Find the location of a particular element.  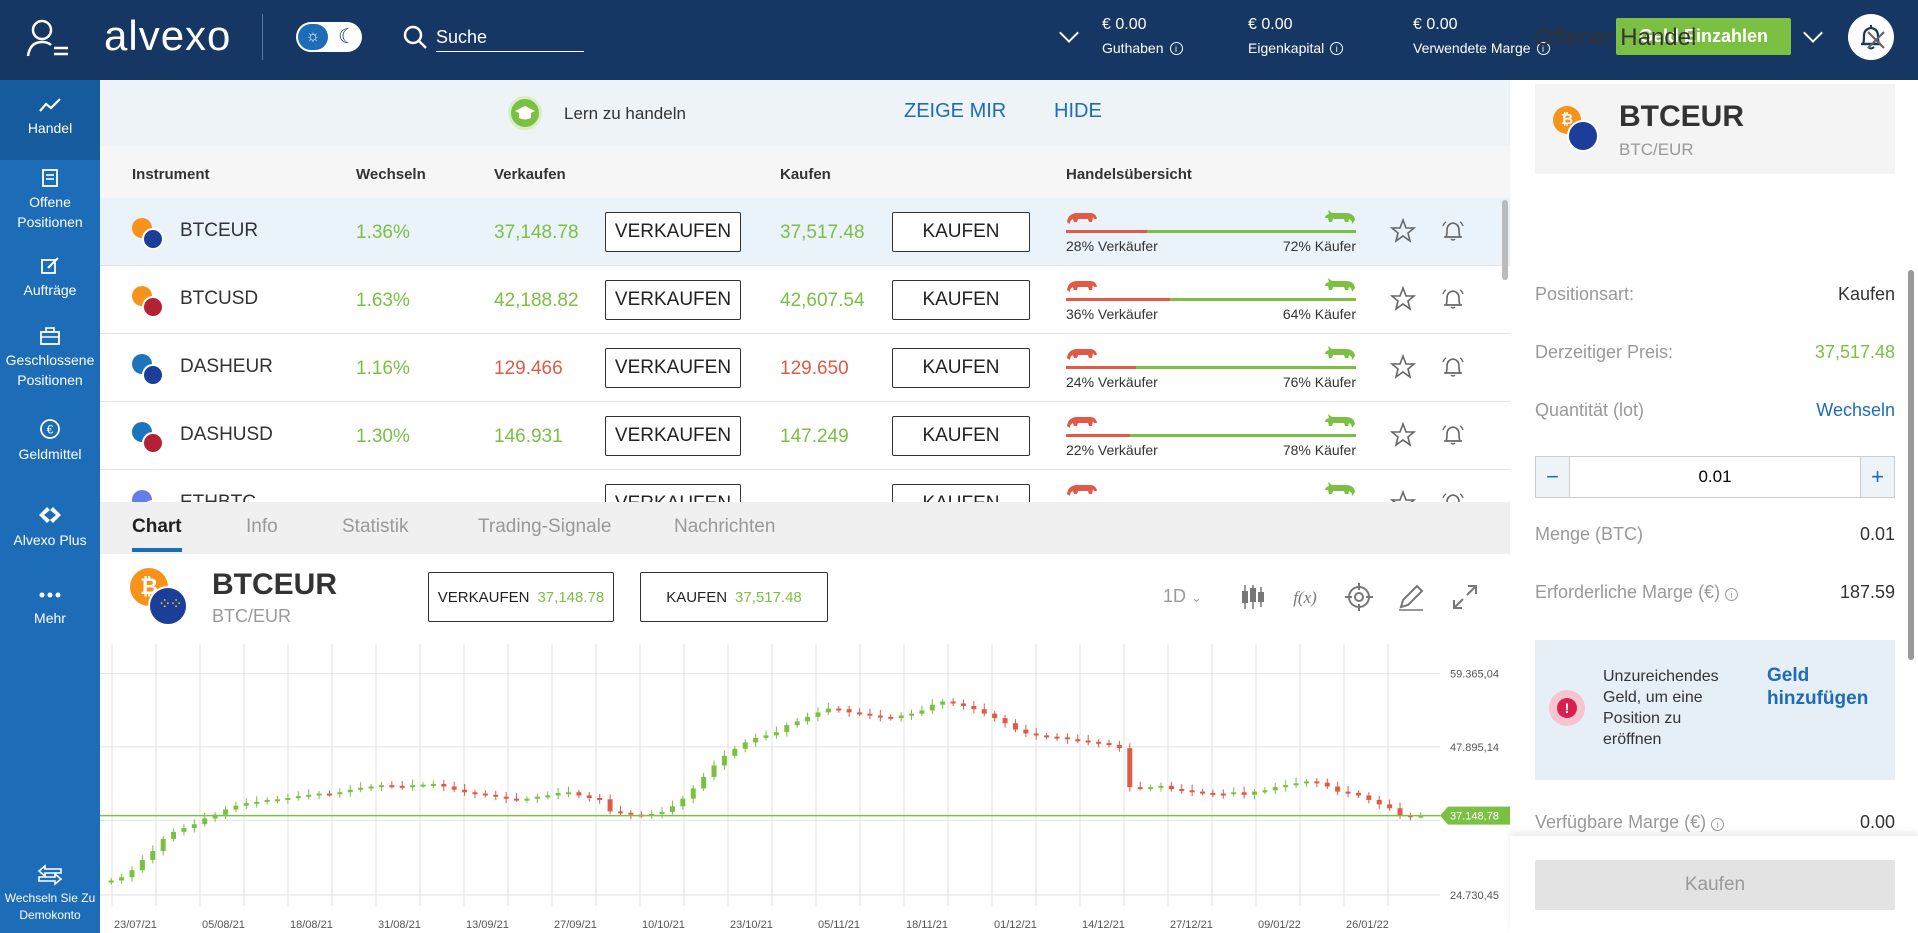

sidebar-item-alvexo-plus: Alvexo Plus is located at coordinates (50, 527).